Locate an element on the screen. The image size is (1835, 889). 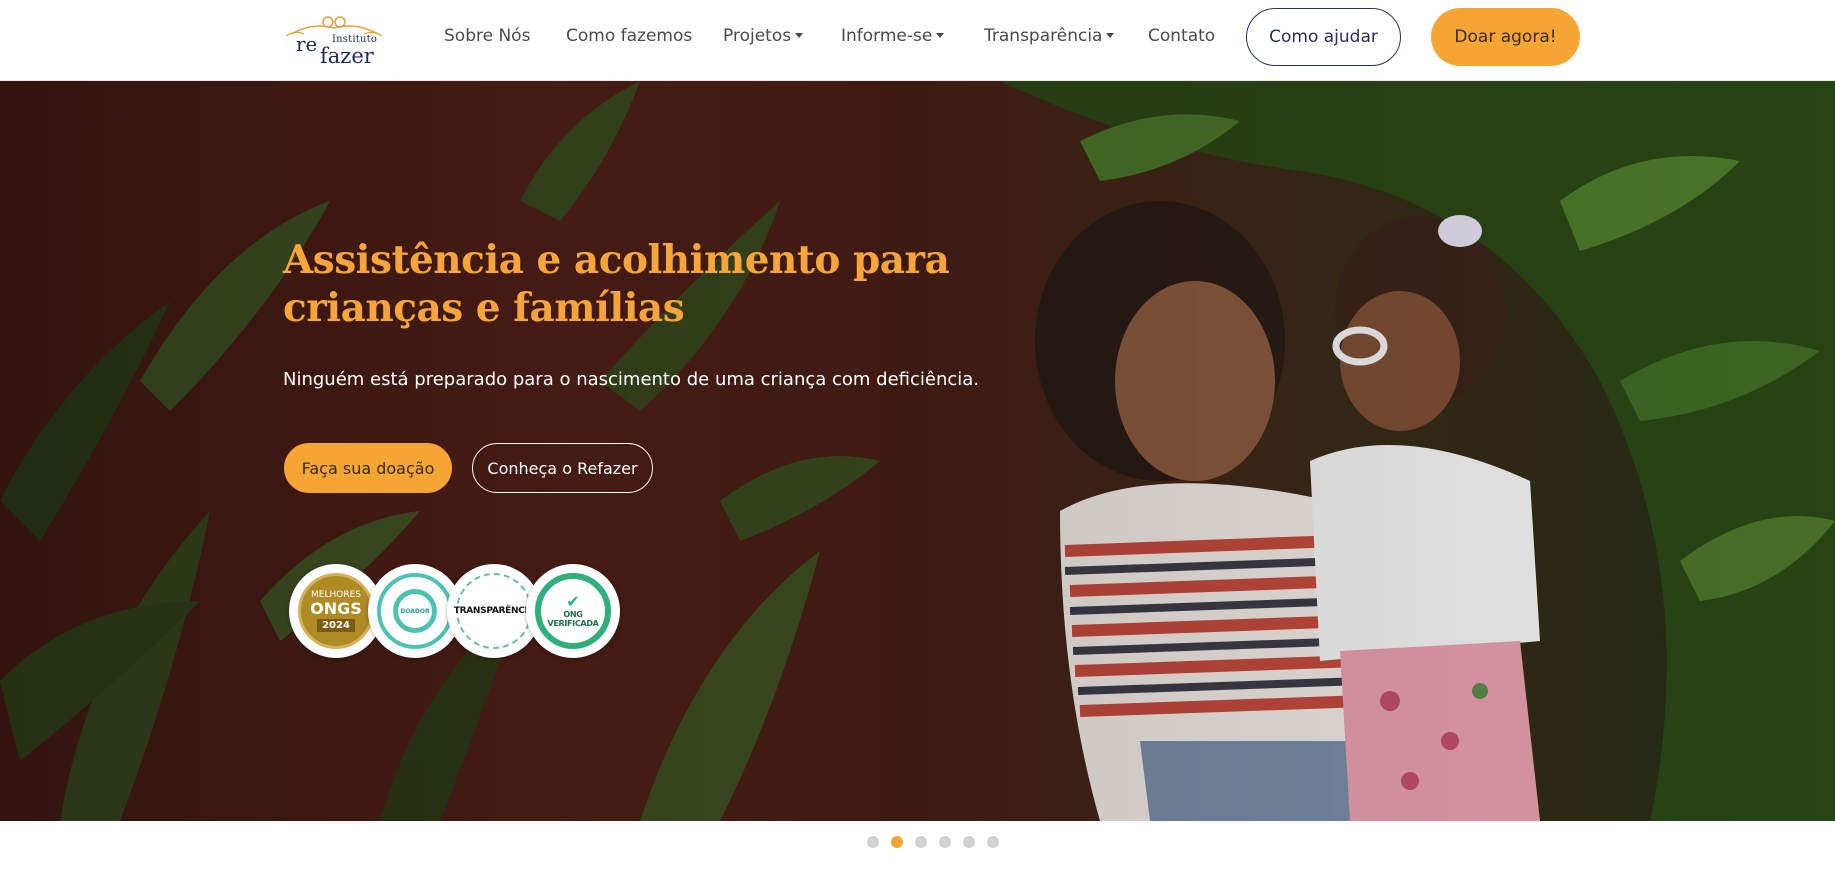
nav-como-fazemos: Como fazemos is located at coordinates (629, 36).